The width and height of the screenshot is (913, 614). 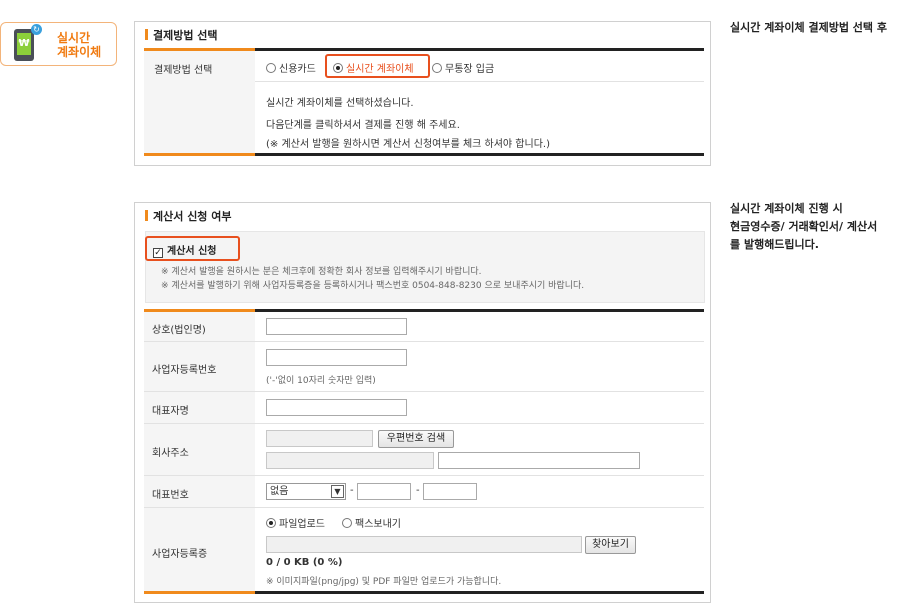 I want to click on ceo-name-input, so click(x=336, y=407).